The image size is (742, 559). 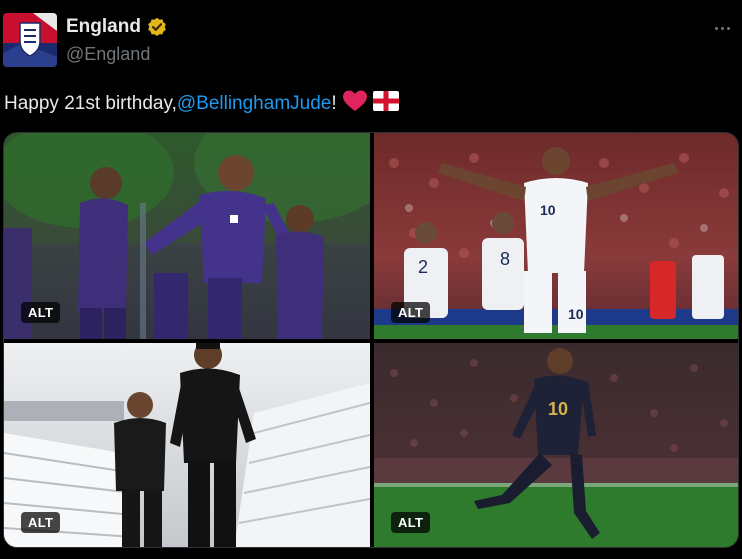 What do you see at coordinates (371, 554) in the screenshot?
I see `tweet-footer` at bounding box center [371, 554].